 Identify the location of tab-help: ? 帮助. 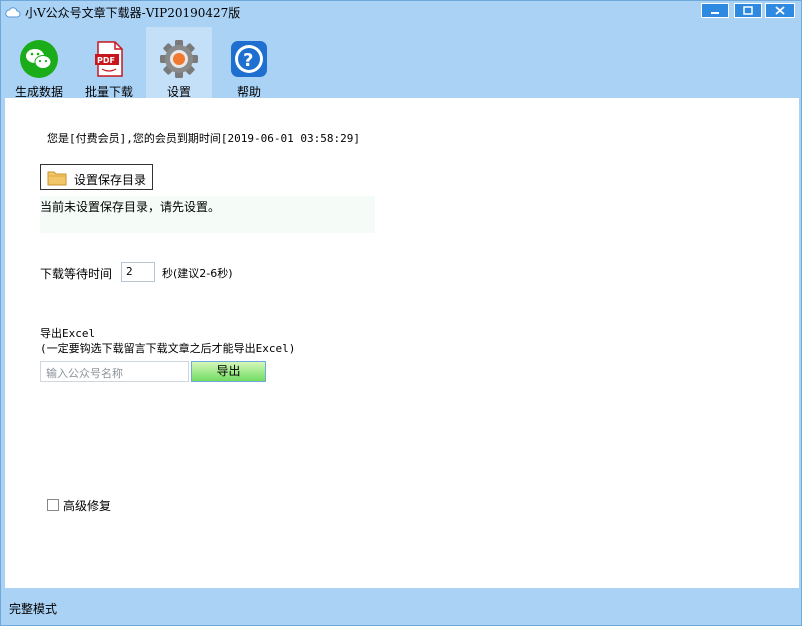
(249, 66).